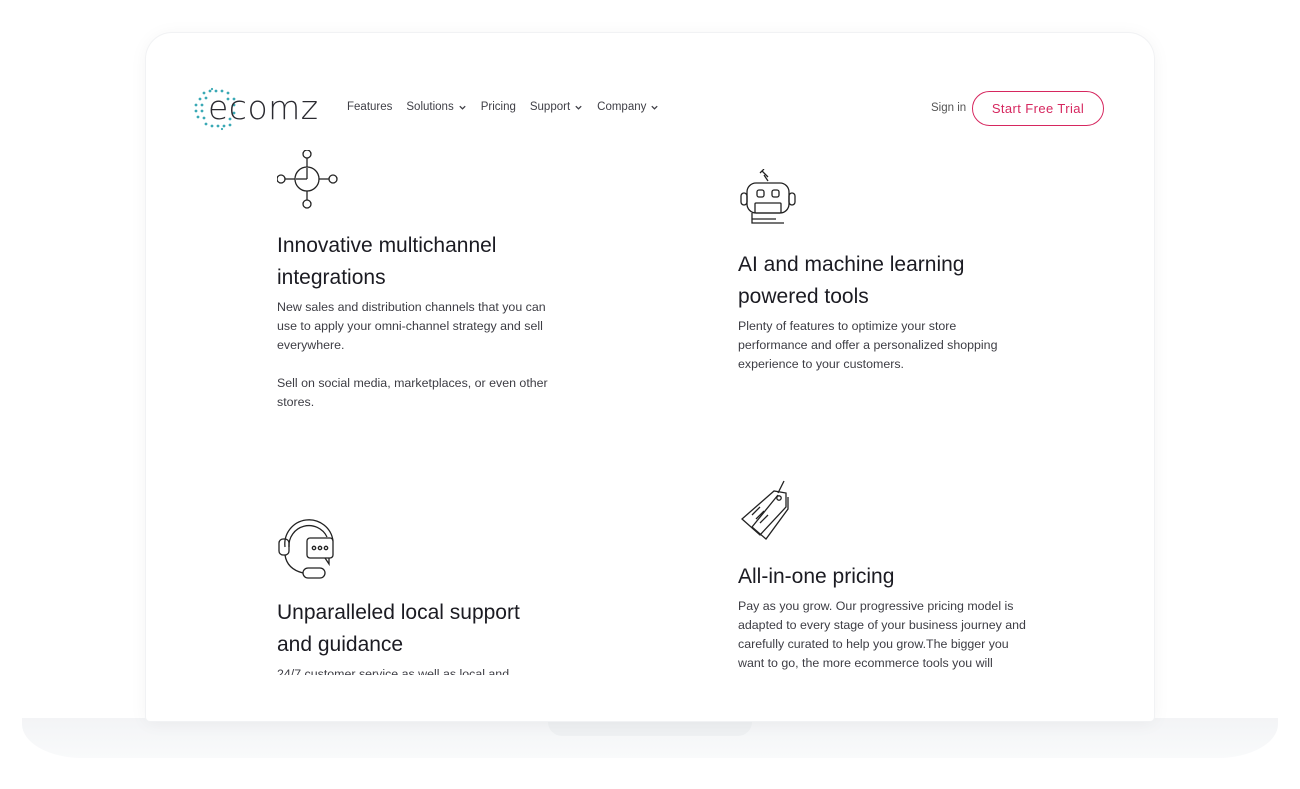 Image resolution: width=1300 pixels, height=789 pixels. I want to click on nav-item-label: Pricing, so click(498, 107).